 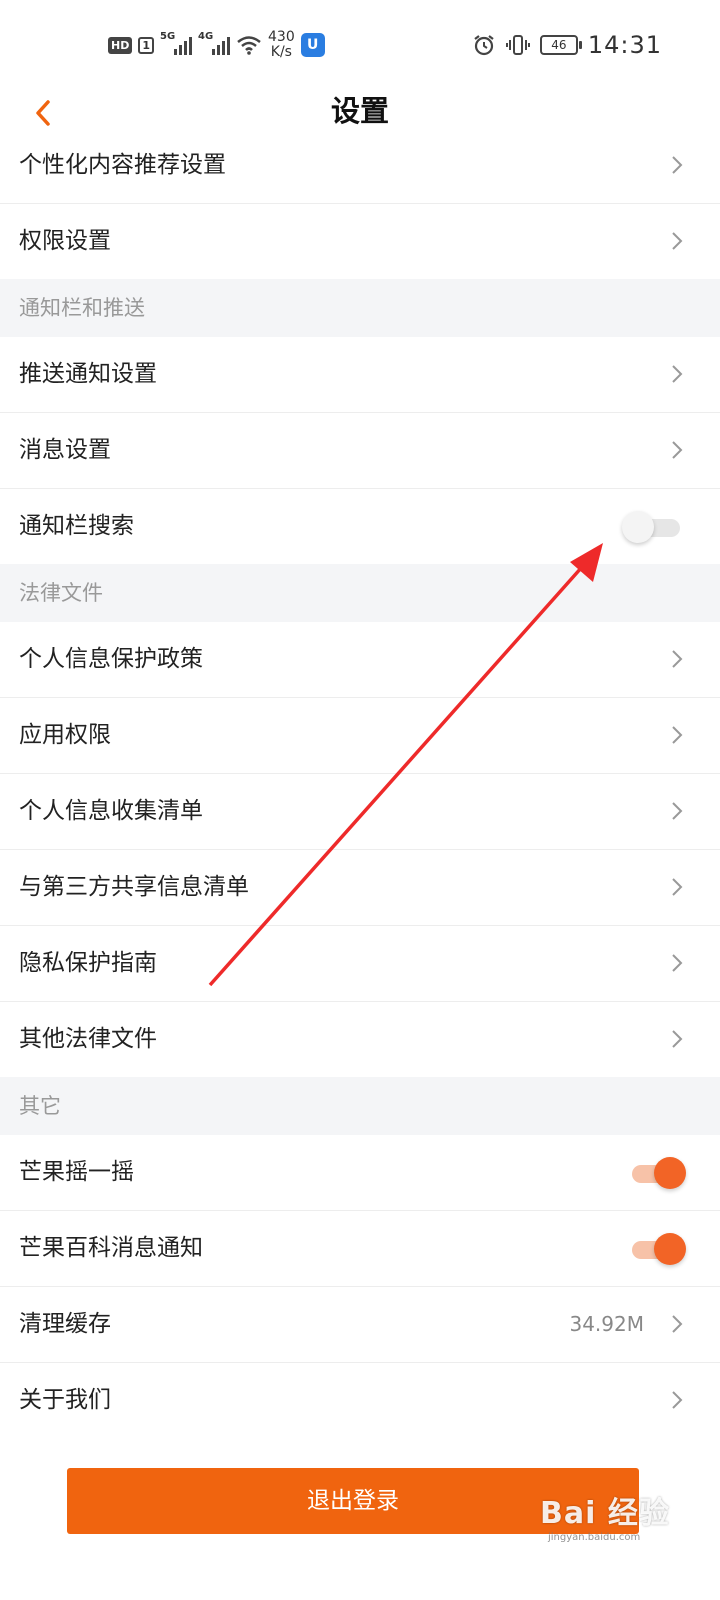 I want to click on watermark-main: Bai 经验, so click(x=605, y=1513).